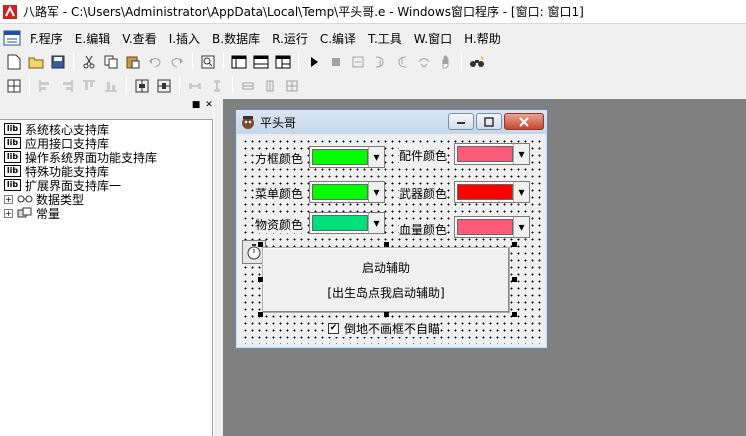  Describe the element at coordinates (270, 86) in the screenshot. I see `same-height-icon` at that location.